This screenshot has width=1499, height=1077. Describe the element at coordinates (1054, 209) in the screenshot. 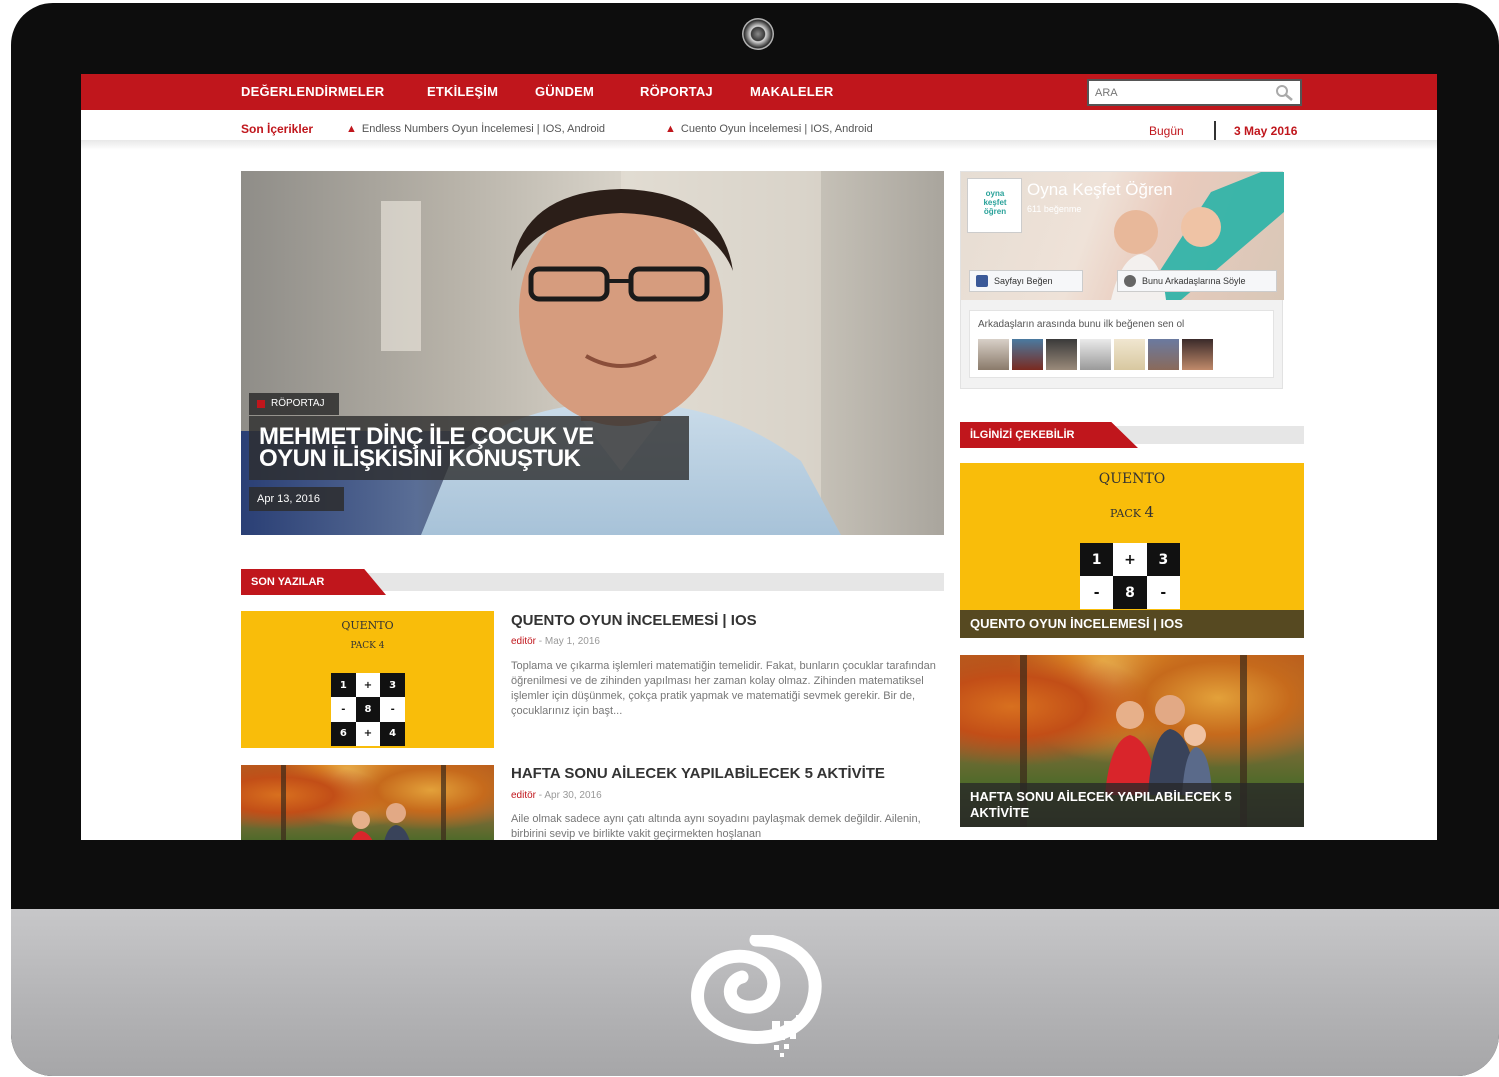

I see `facebook-likes-count: 611 beğenme` at that location.